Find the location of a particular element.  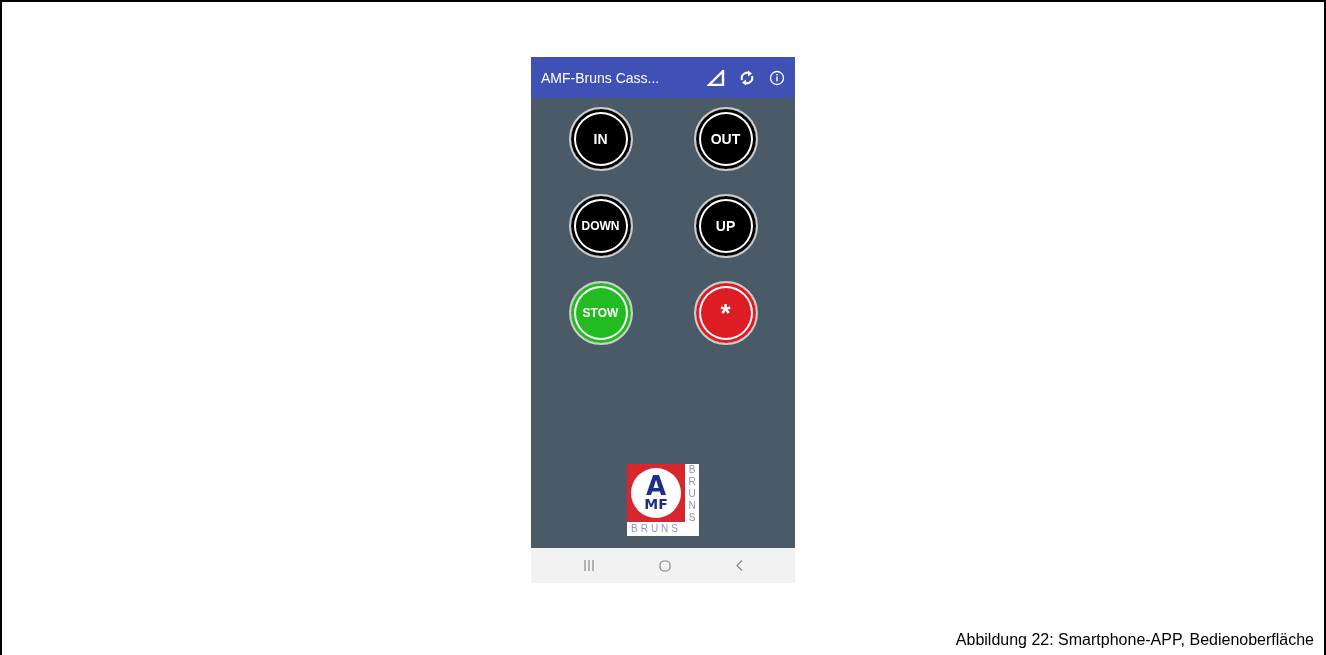

logo-side-text: BRUNS is located at coordinates (692, 494).